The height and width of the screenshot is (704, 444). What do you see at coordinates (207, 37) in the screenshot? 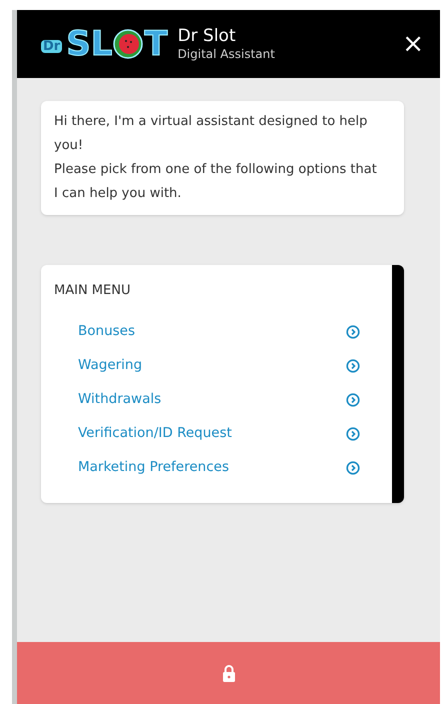
I see `assistant-name: Dr Slot` at bounding box center [207, 37].